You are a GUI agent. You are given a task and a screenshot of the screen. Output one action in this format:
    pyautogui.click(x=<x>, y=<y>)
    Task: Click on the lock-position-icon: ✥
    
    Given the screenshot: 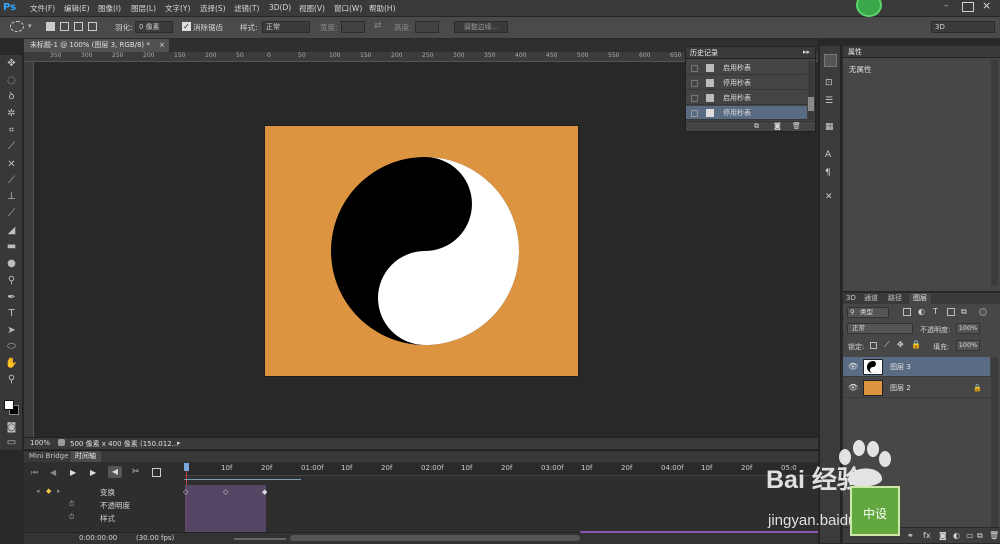 What is the action you would take?
    pyautogui.click(x=900, y=344)
    